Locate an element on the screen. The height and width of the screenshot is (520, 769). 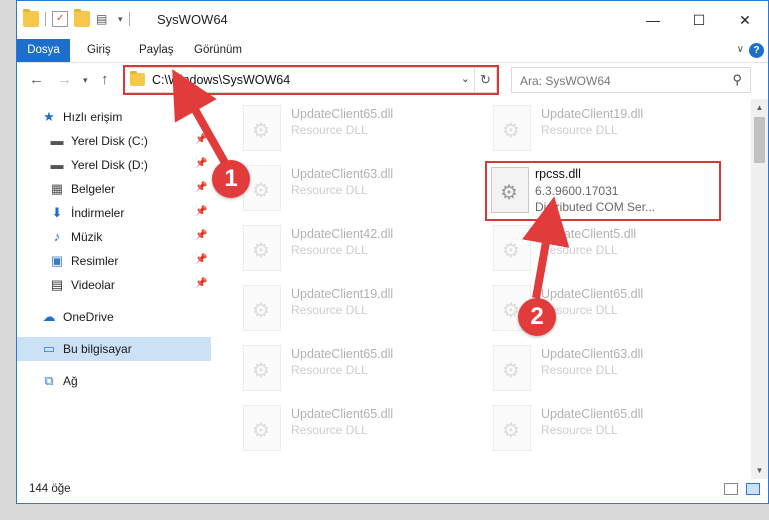
close-button: ✕ is located at coordinates (745, 20).